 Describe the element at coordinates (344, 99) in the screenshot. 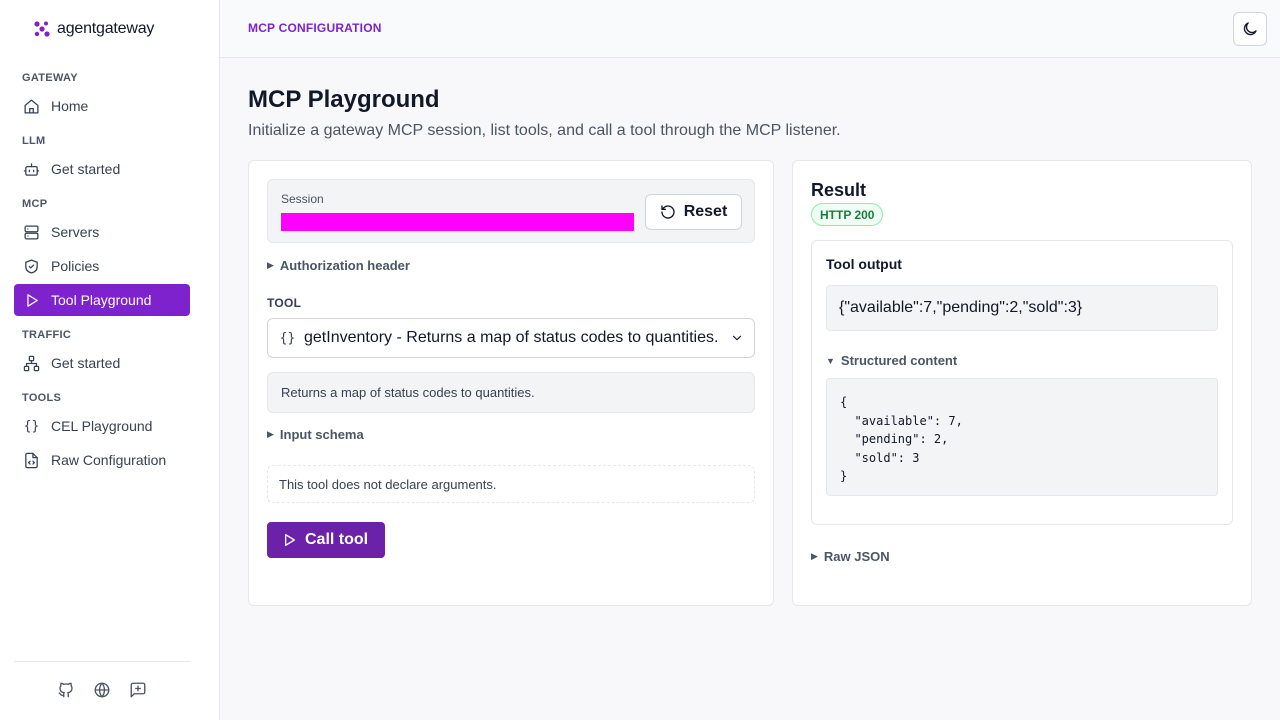

I see `page-title: MCP Playground` at that location.